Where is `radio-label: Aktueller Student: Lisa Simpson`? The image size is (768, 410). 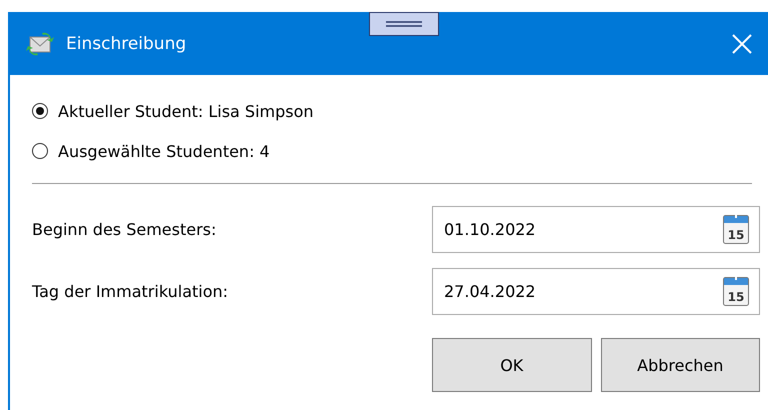 radio-label: Aktueller Student: Lisa Simpson is located at coordinates (186, 111).